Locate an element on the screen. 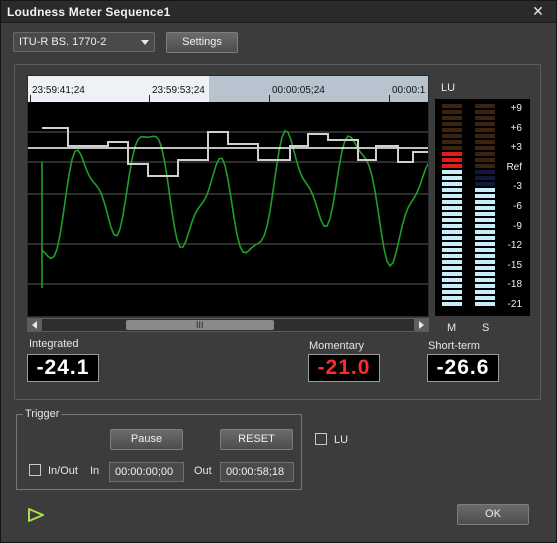 The image size is (557, 543). scroll-left-icon is located at coordinates (35, 325).